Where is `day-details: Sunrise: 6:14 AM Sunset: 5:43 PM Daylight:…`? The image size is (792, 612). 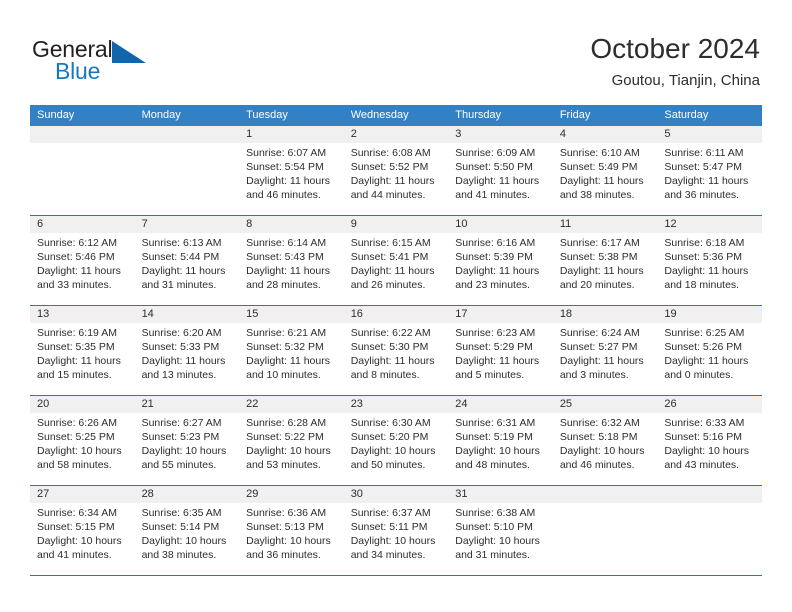
day-details: Sunrise: 6:14 AM Sunset: 5:43 PM Daylight:… is located at coordinates (291, 262).